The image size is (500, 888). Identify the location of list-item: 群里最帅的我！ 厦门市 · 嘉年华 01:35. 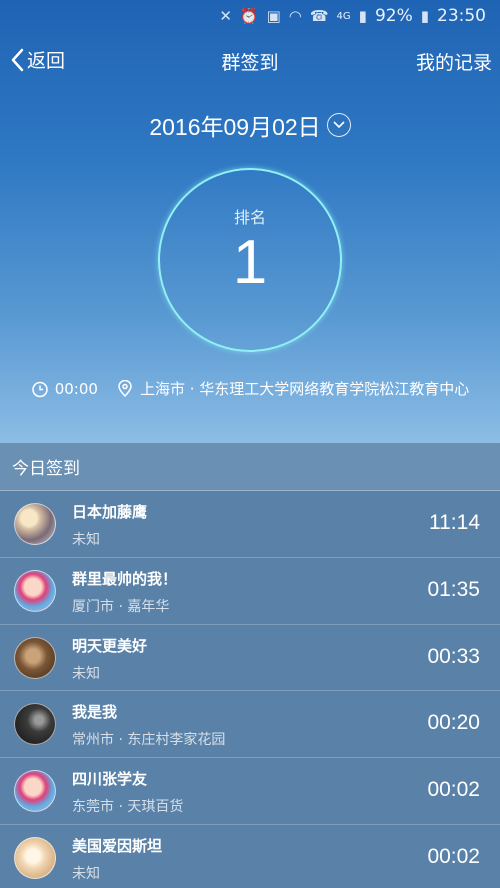
(250, 591).